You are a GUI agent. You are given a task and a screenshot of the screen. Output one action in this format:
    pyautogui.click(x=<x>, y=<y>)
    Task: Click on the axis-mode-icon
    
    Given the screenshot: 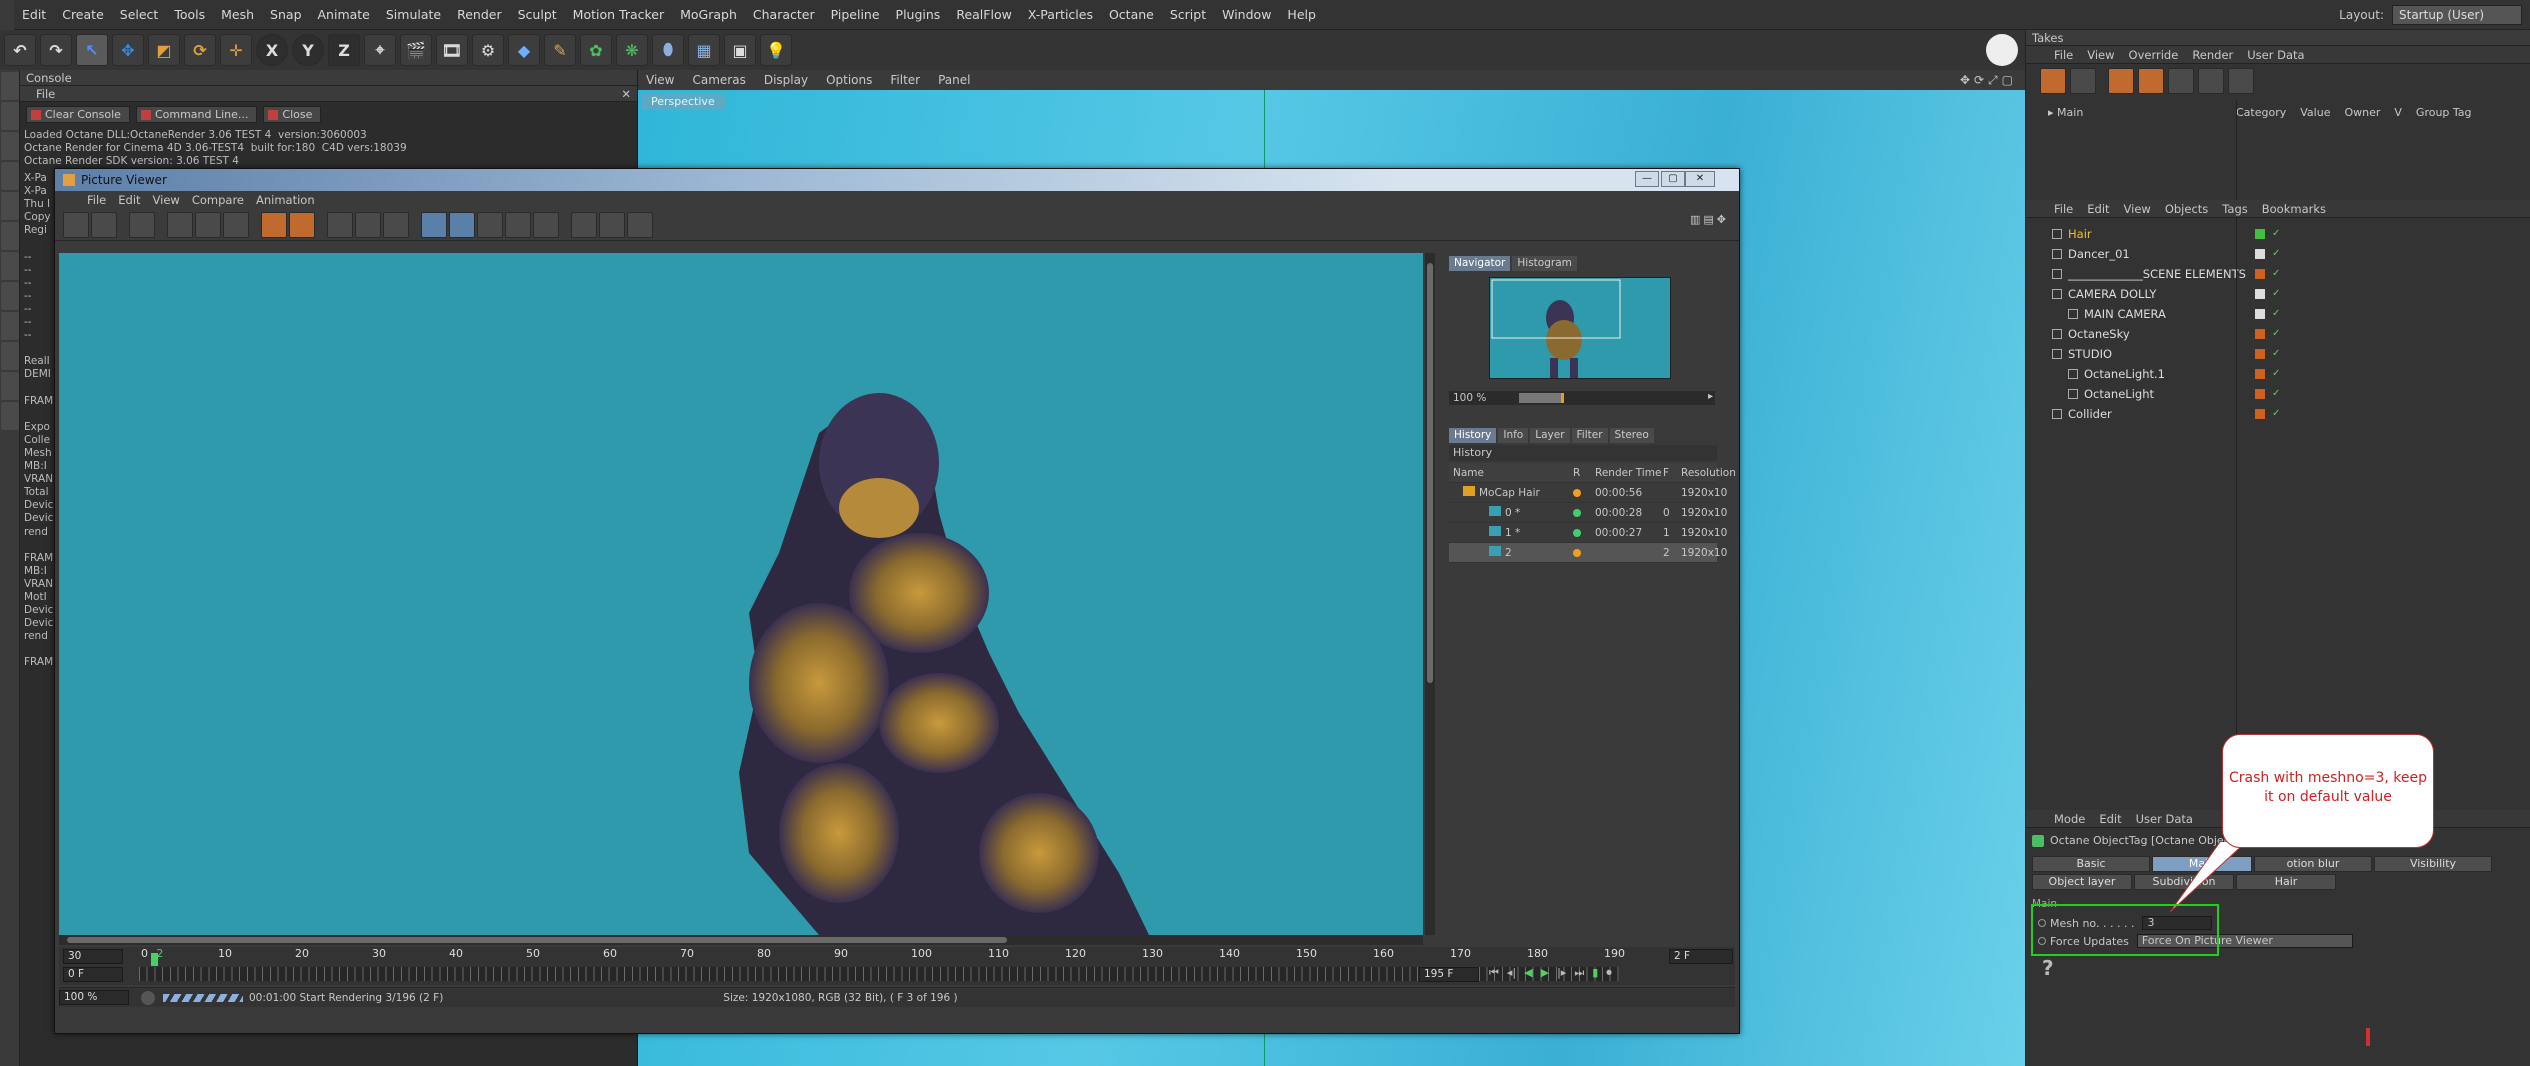 What is the action you would take?
    pyautogui.click(x=10, y=296)
    